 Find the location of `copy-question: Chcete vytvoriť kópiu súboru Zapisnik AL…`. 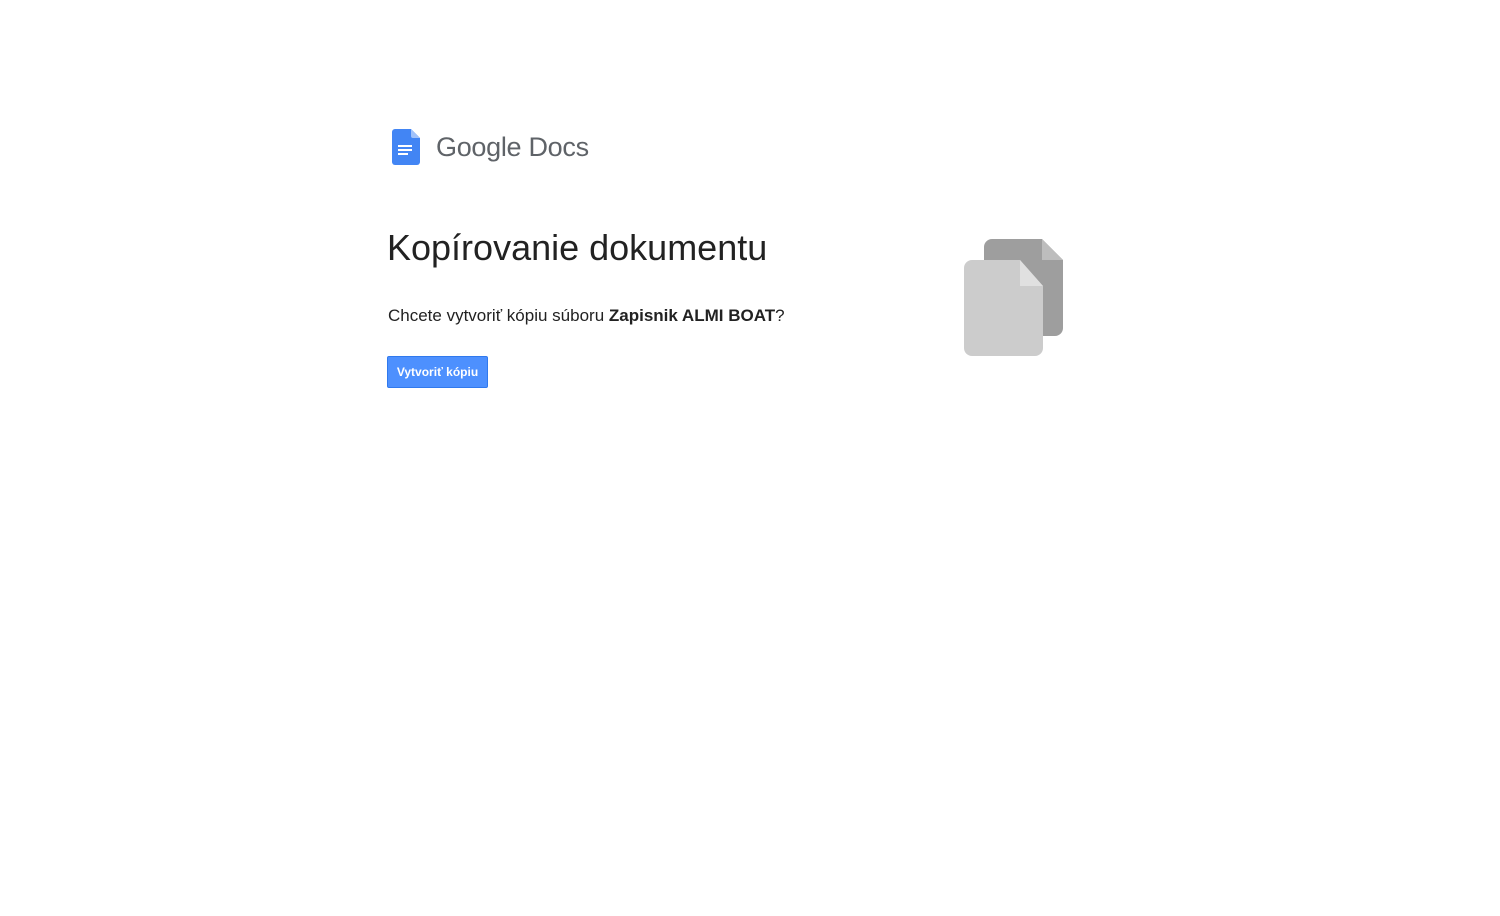

copy-question: Chcete vytvoriť kópiu súboru Zapisnik AL… is located at coordinates (586, 316).